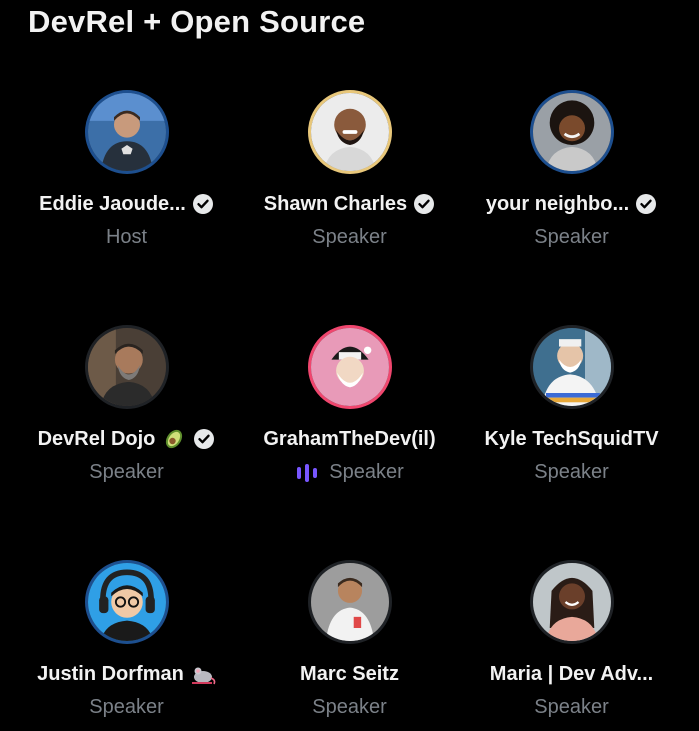  I want to click on participant-role: Host, so click(126, 237).